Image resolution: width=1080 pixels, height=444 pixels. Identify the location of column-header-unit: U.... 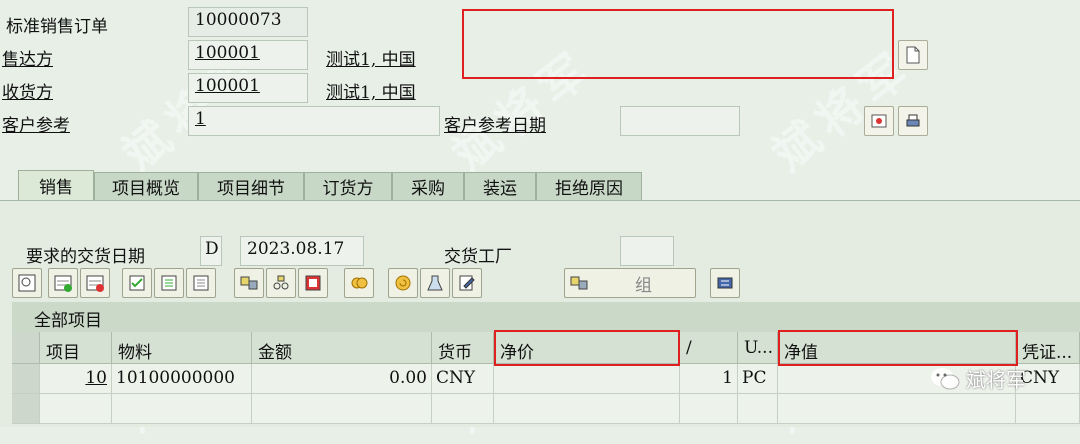
(758, 348).